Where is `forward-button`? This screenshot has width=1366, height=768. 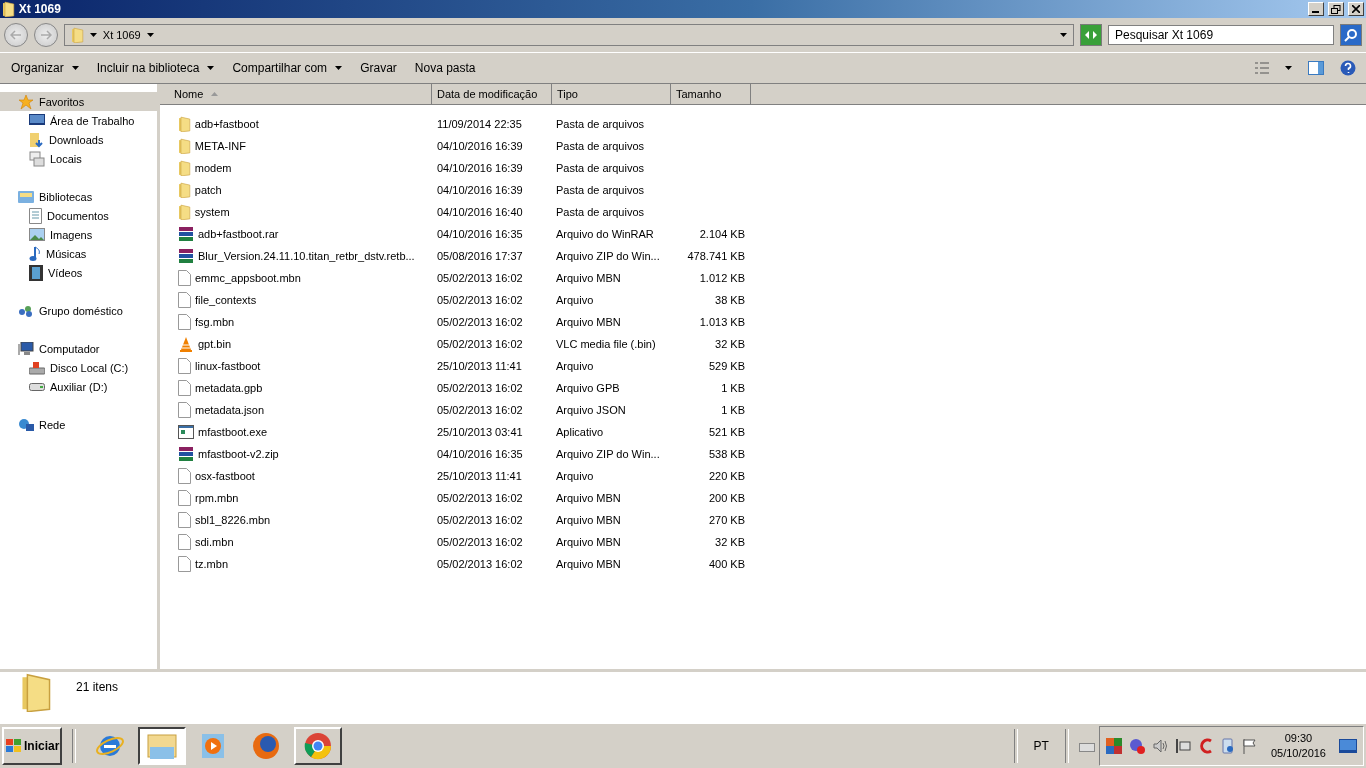
forward-button is located at coordinates (46, 35).